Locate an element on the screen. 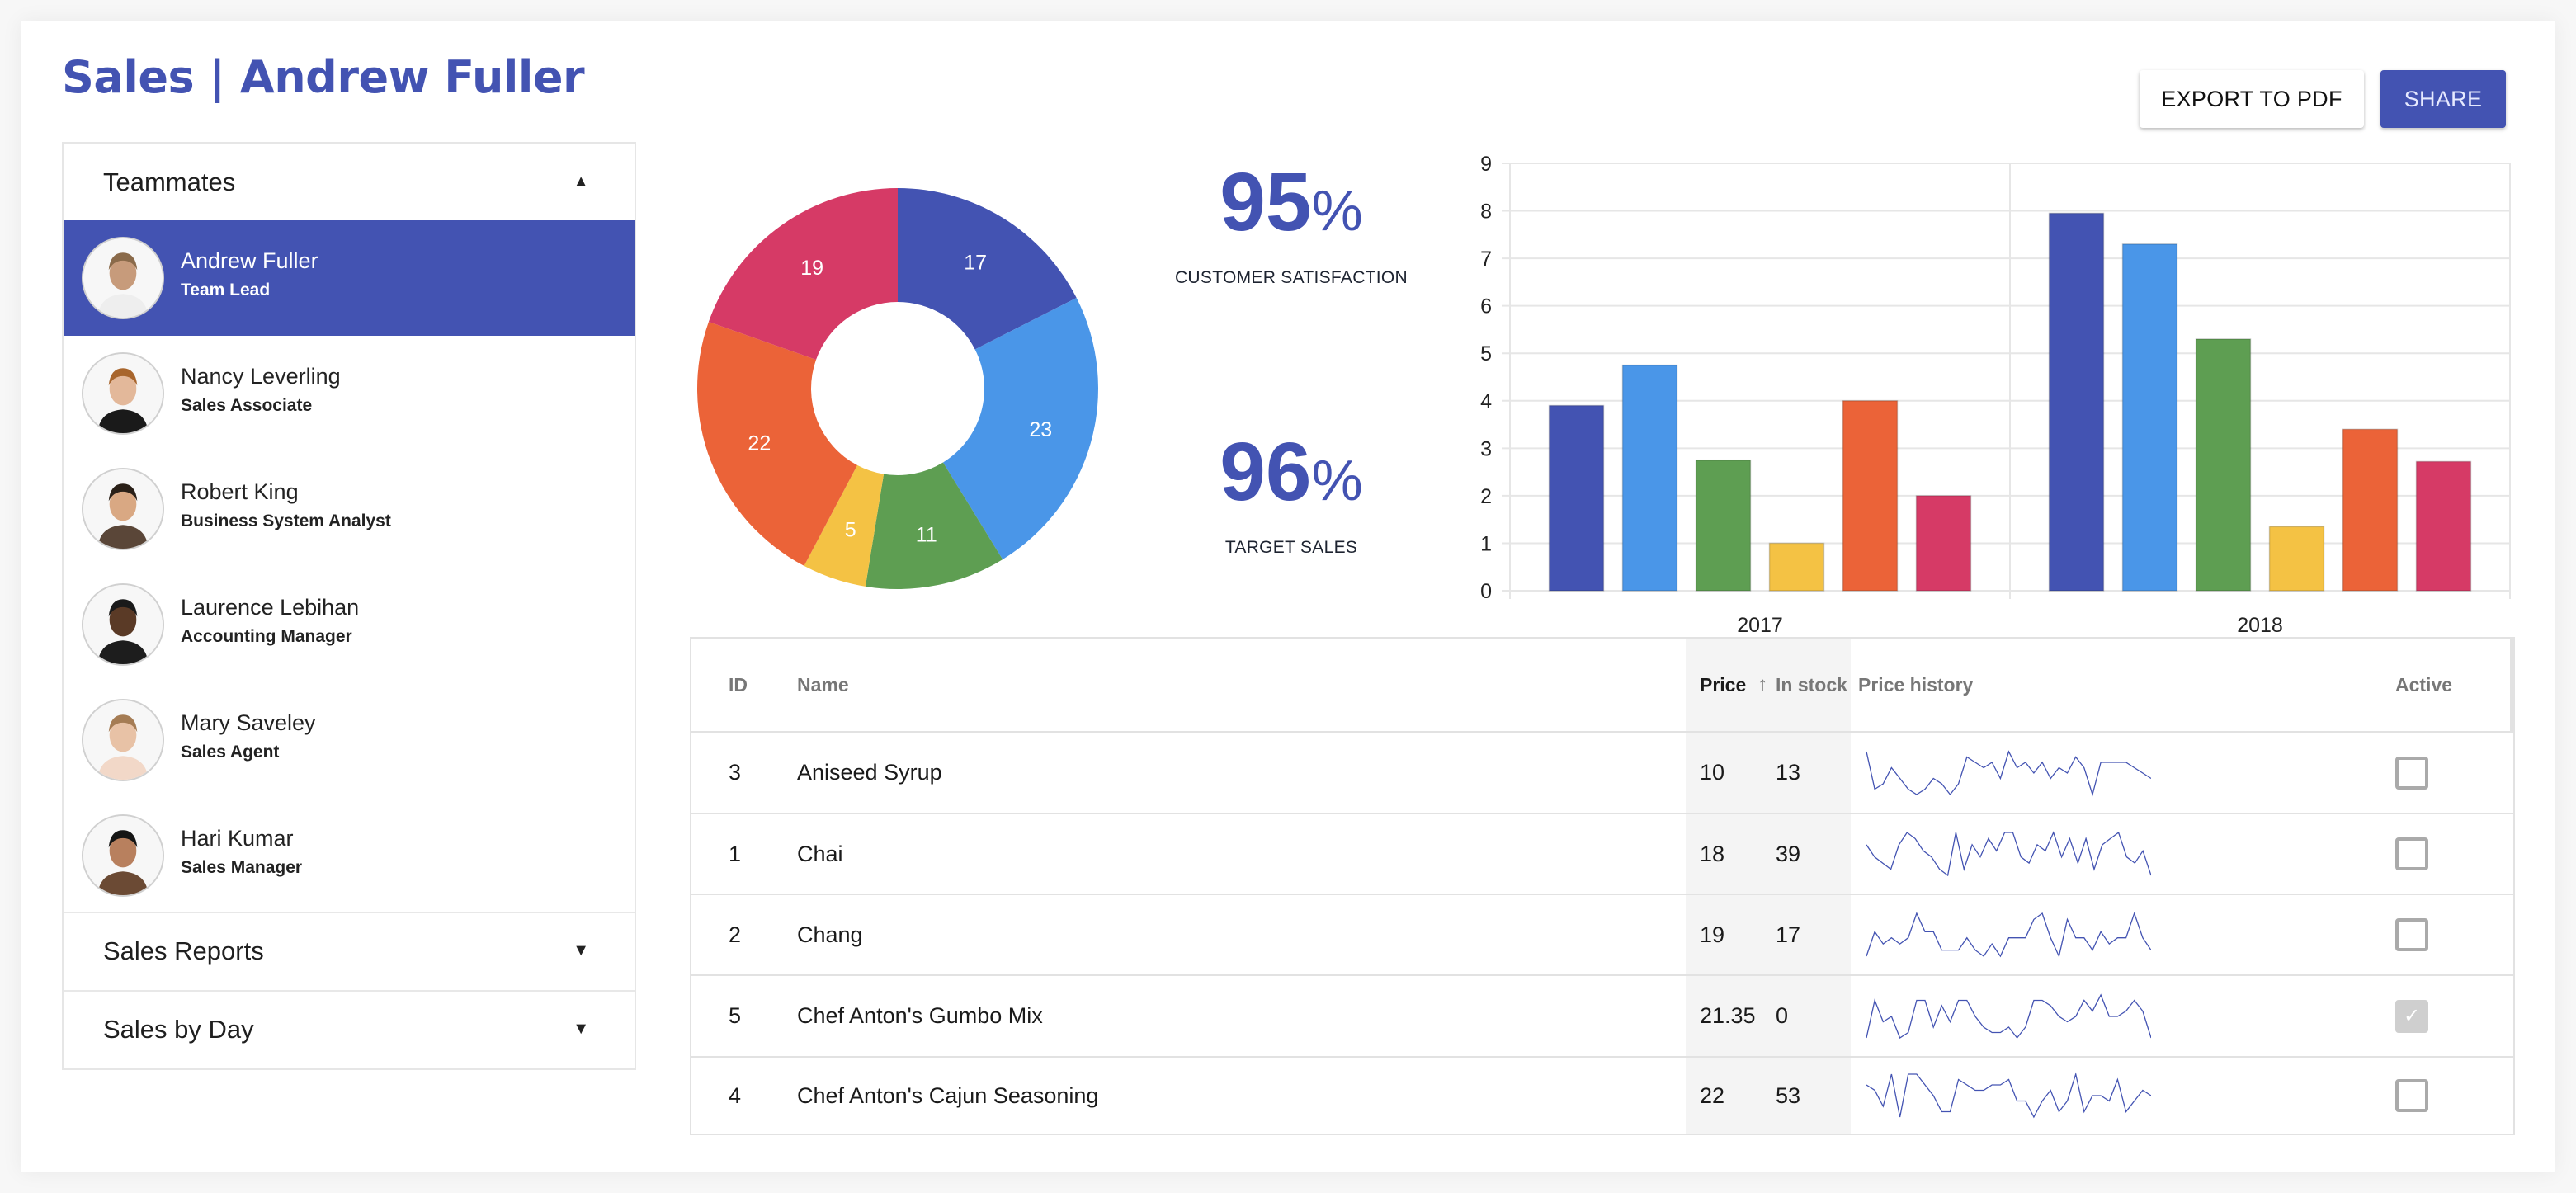  table-row: 4 Chef Anton's Cajun Seasoning 22 53 is located at coordinates (1602, 1096).